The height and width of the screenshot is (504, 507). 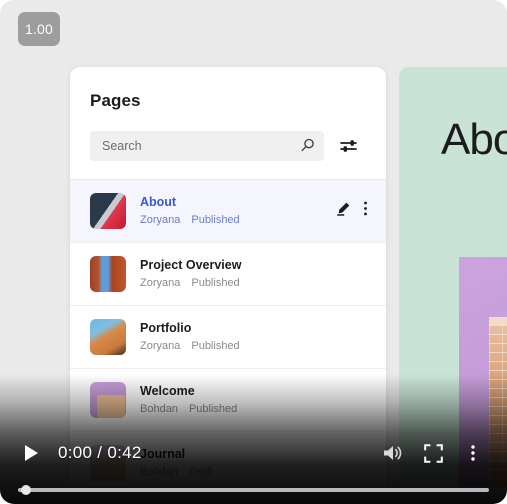 I want to click on page-row-welcome: Welcome Bohdan Published, so click(x=228, y=400).